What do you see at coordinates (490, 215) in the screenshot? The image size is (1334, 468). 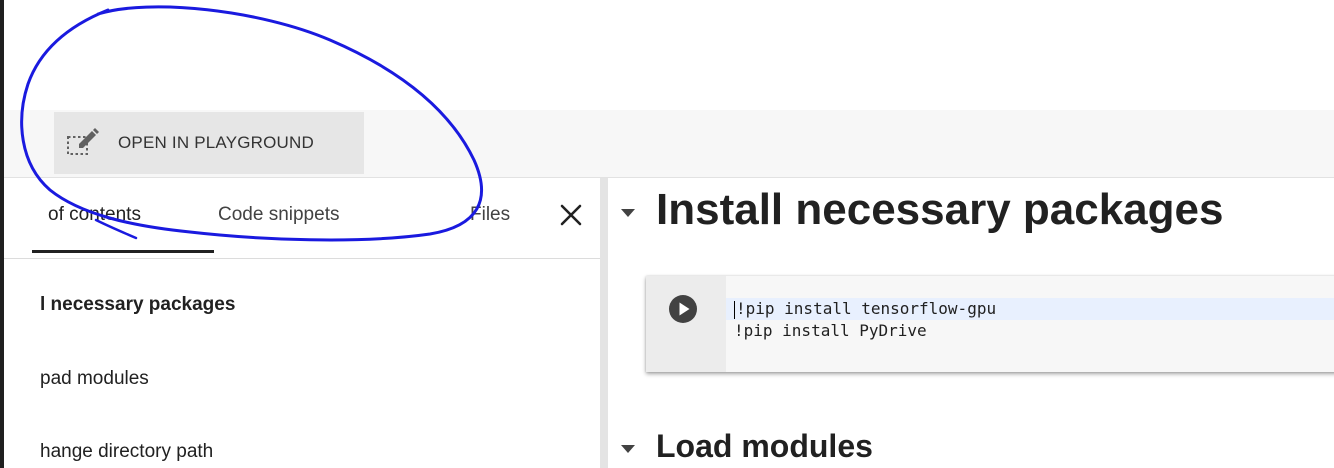 I see `tab-files: Files` at bounding box center [490, 215].